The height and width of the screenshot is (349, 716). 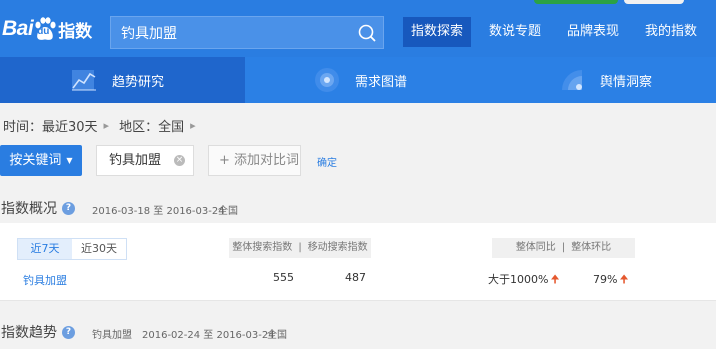 I want to click on caret-down-icon: ▼, so click(x=69, y=160).